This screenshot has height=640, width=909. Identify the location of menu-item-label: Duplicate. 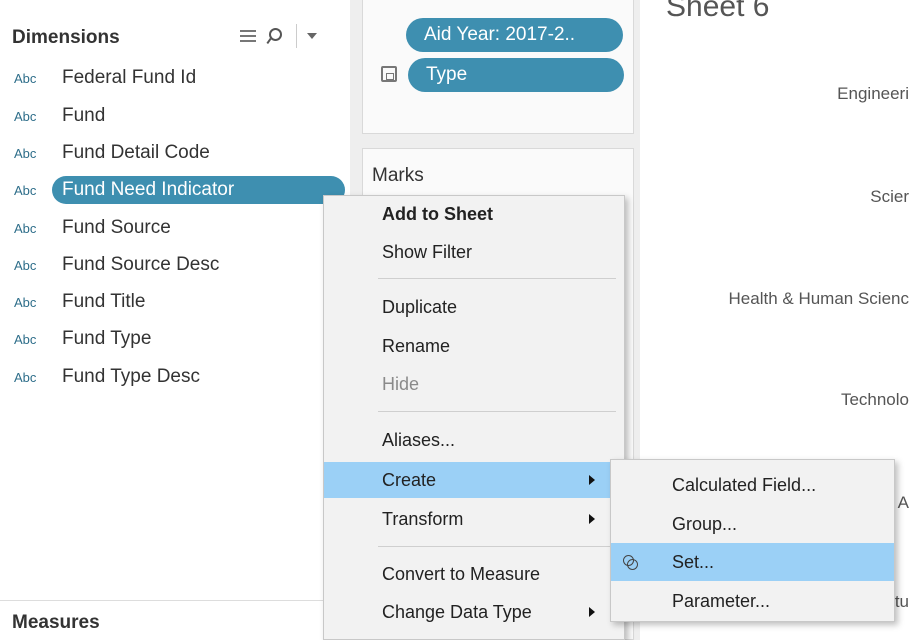
(420, 306).